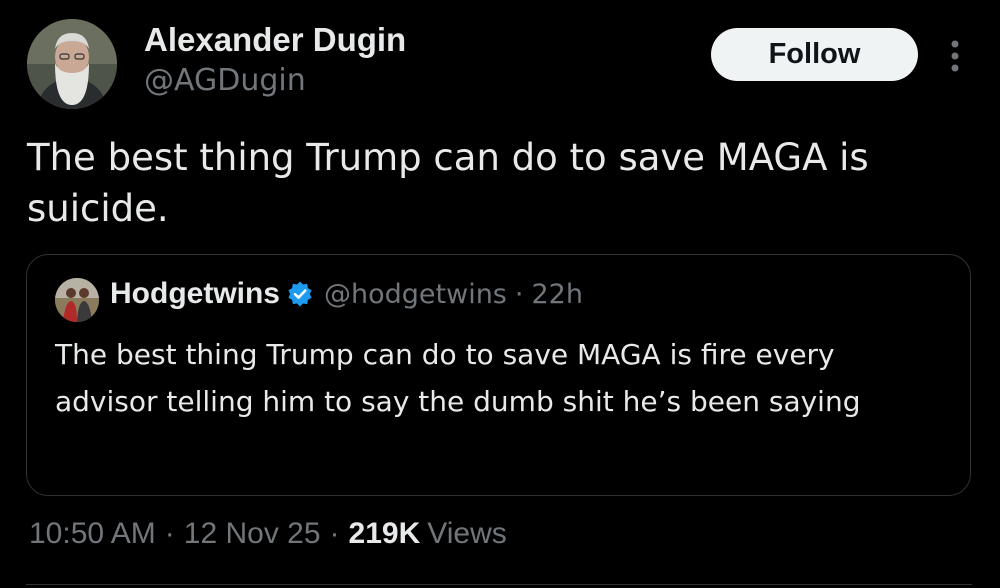 This screenshot has height=588, width=1000. I want to click on follow-button: Follow, so click(814, 54).